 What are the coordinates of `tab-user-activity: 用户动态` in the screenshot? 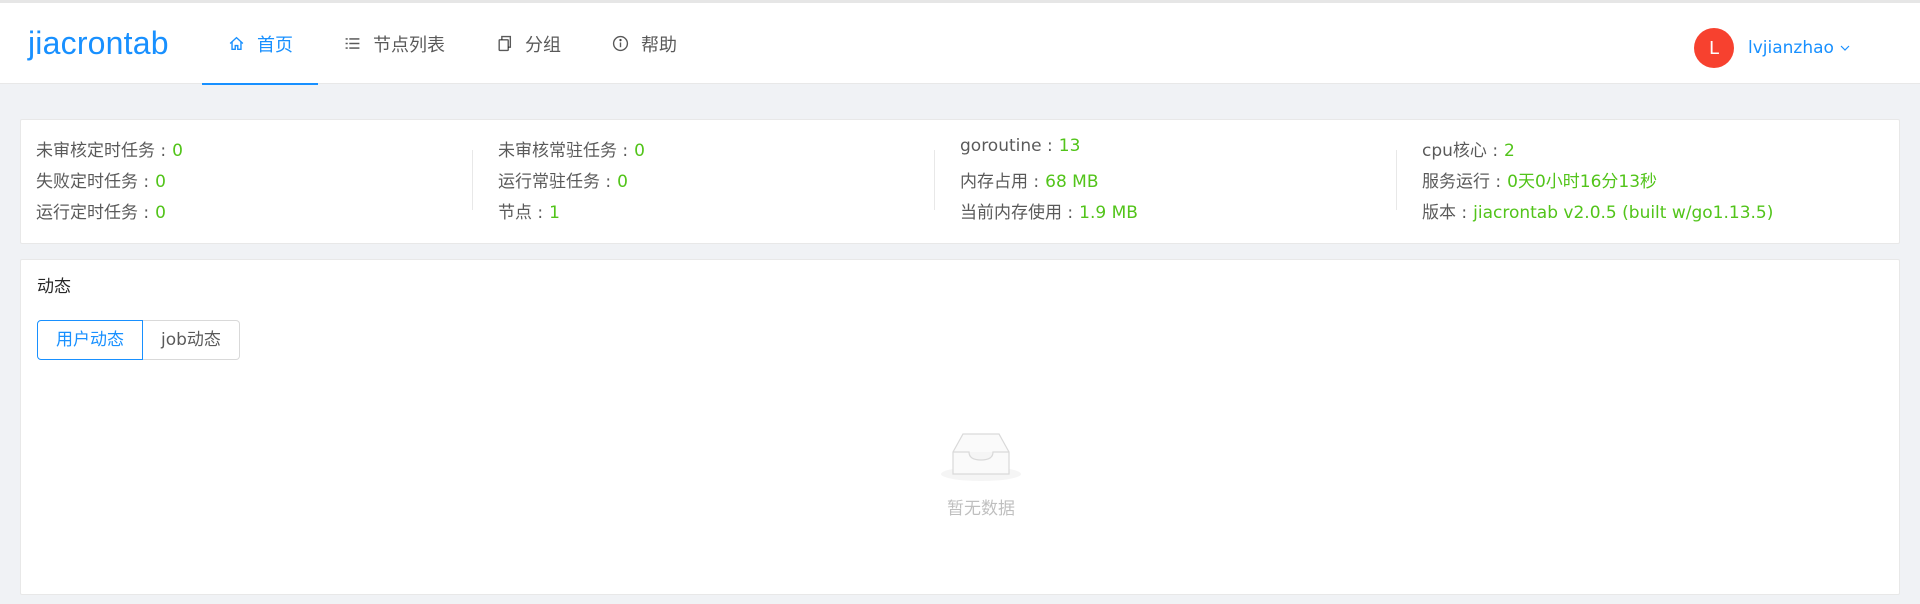 It's located at (90, 340).